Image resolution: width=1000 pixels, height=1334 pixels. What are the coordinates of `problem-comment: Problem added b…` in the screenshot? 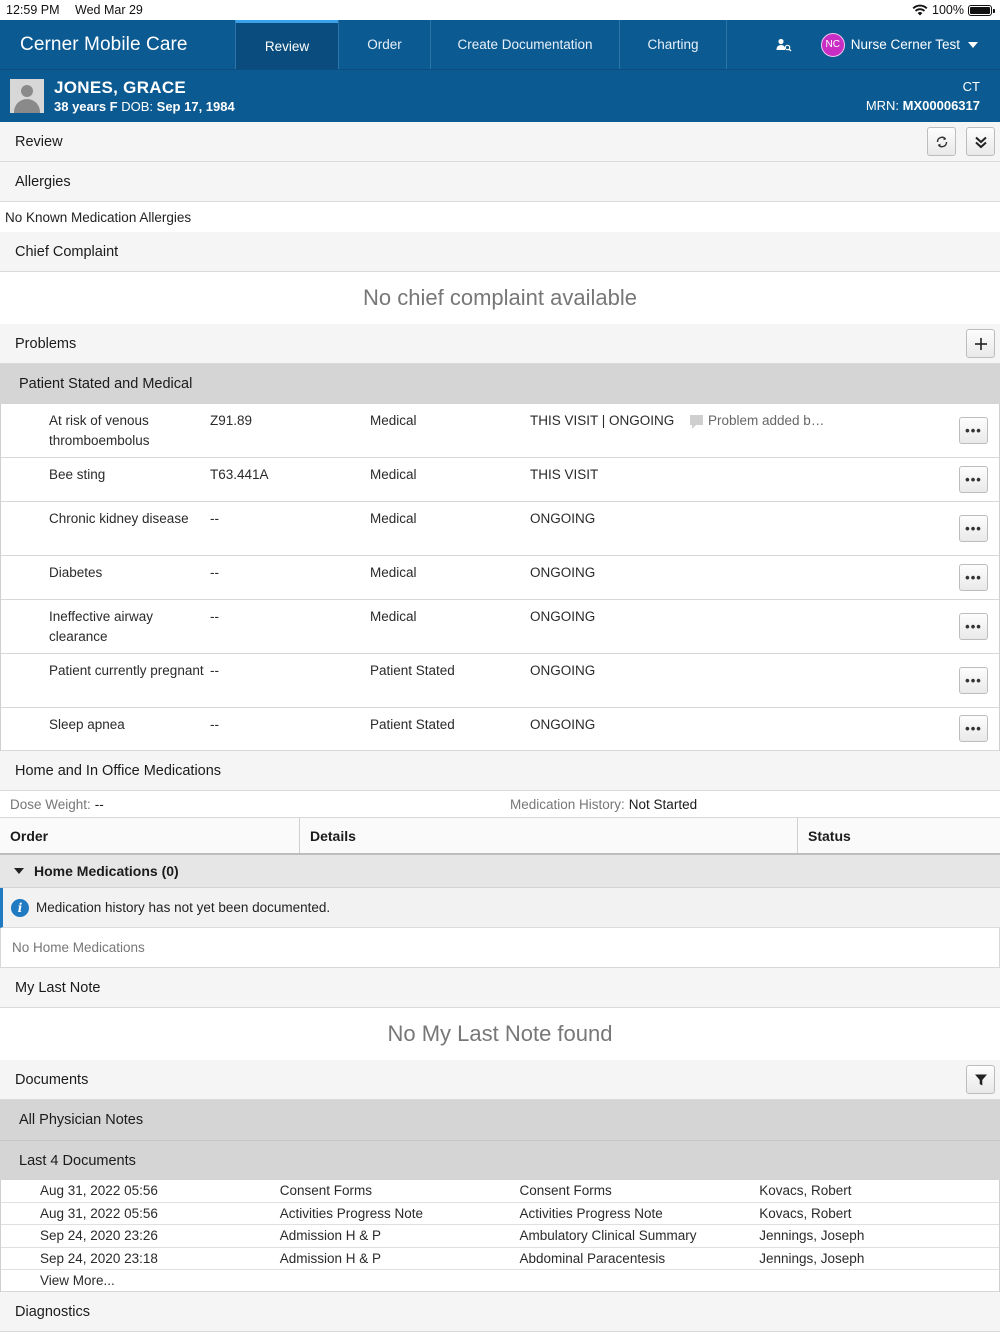 It's located at (766, 420).